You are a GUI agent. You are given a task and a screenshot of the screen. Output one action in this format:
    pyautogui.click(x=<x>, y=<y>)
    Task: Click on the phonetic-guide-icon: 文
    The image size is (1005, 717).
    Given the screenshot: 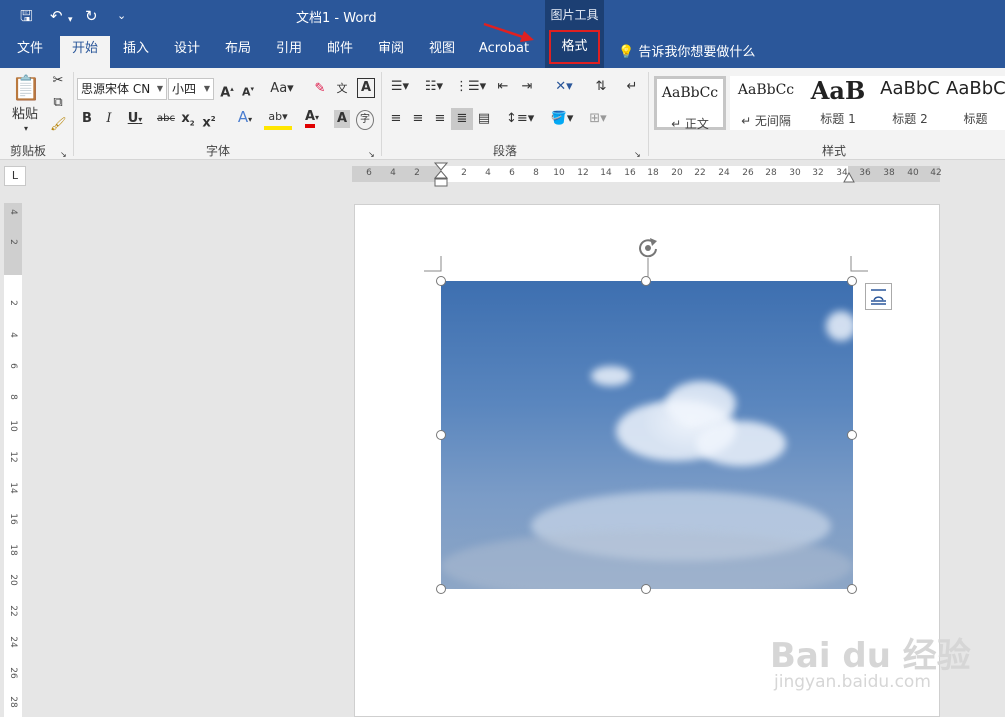 What is the action you would take?
    pyautogui.click(x=342, y=89)
    